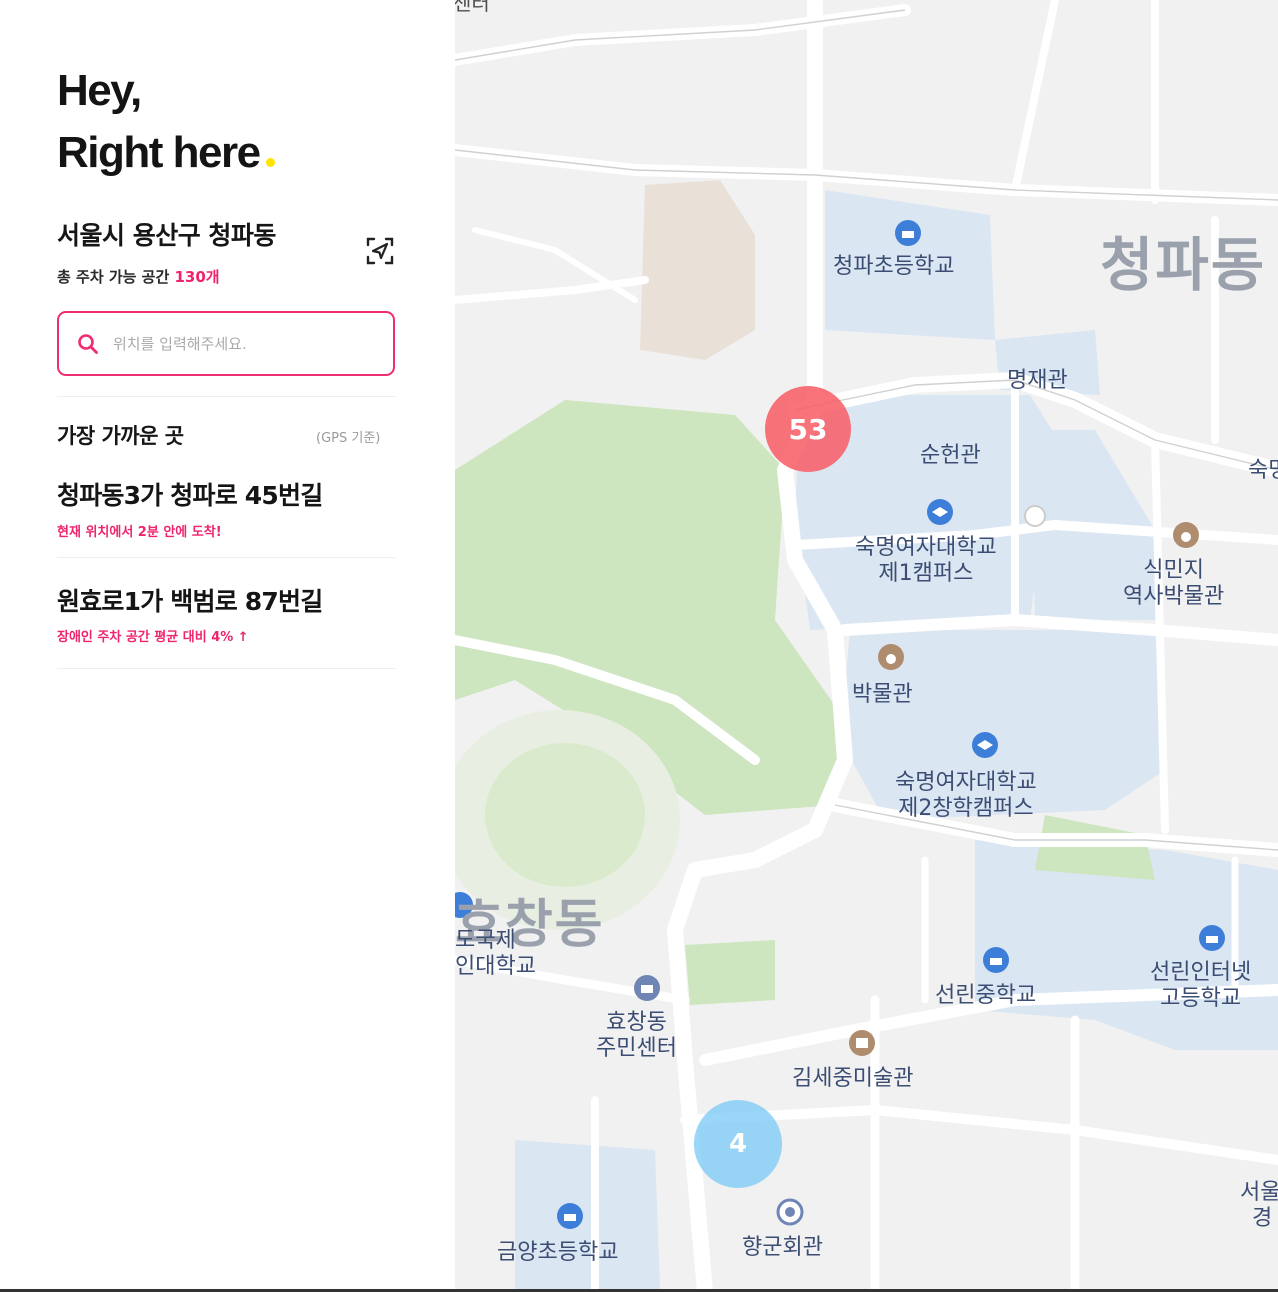  Describe the element at coordinates (894, 266) in the screenshot. I see `map-label-cheongpa-school: 청파초등학교` at that location.